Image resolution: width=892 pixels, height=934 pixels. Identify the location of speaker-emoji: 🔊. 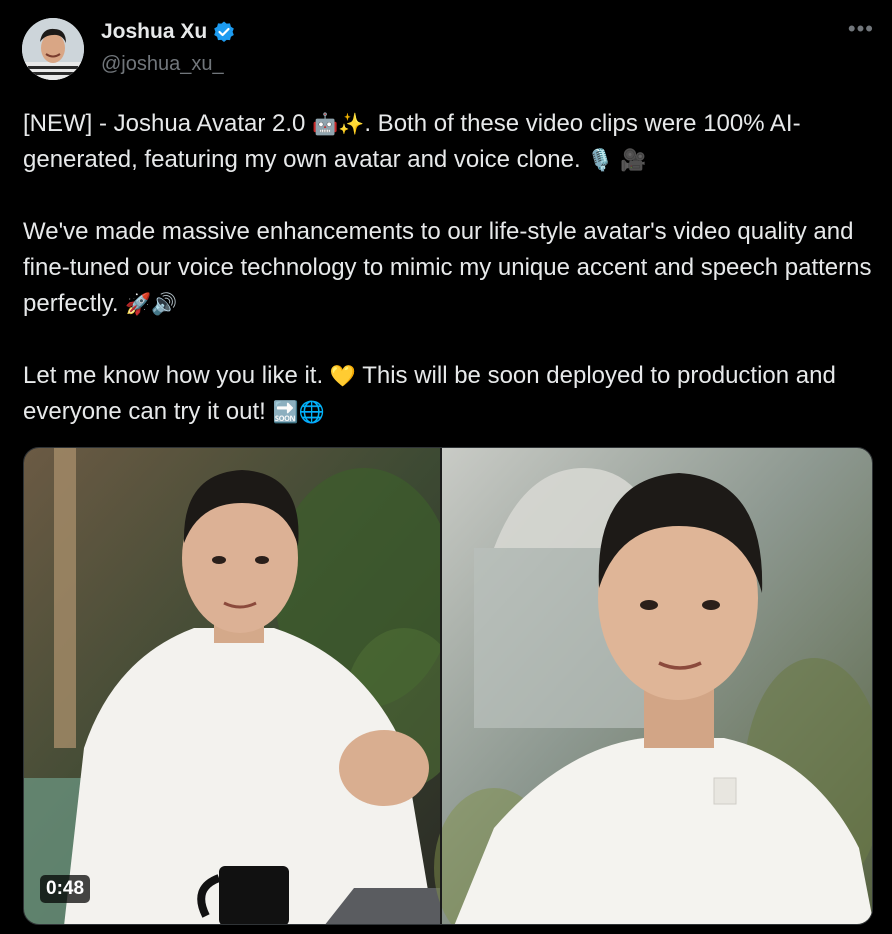
(164, 304).